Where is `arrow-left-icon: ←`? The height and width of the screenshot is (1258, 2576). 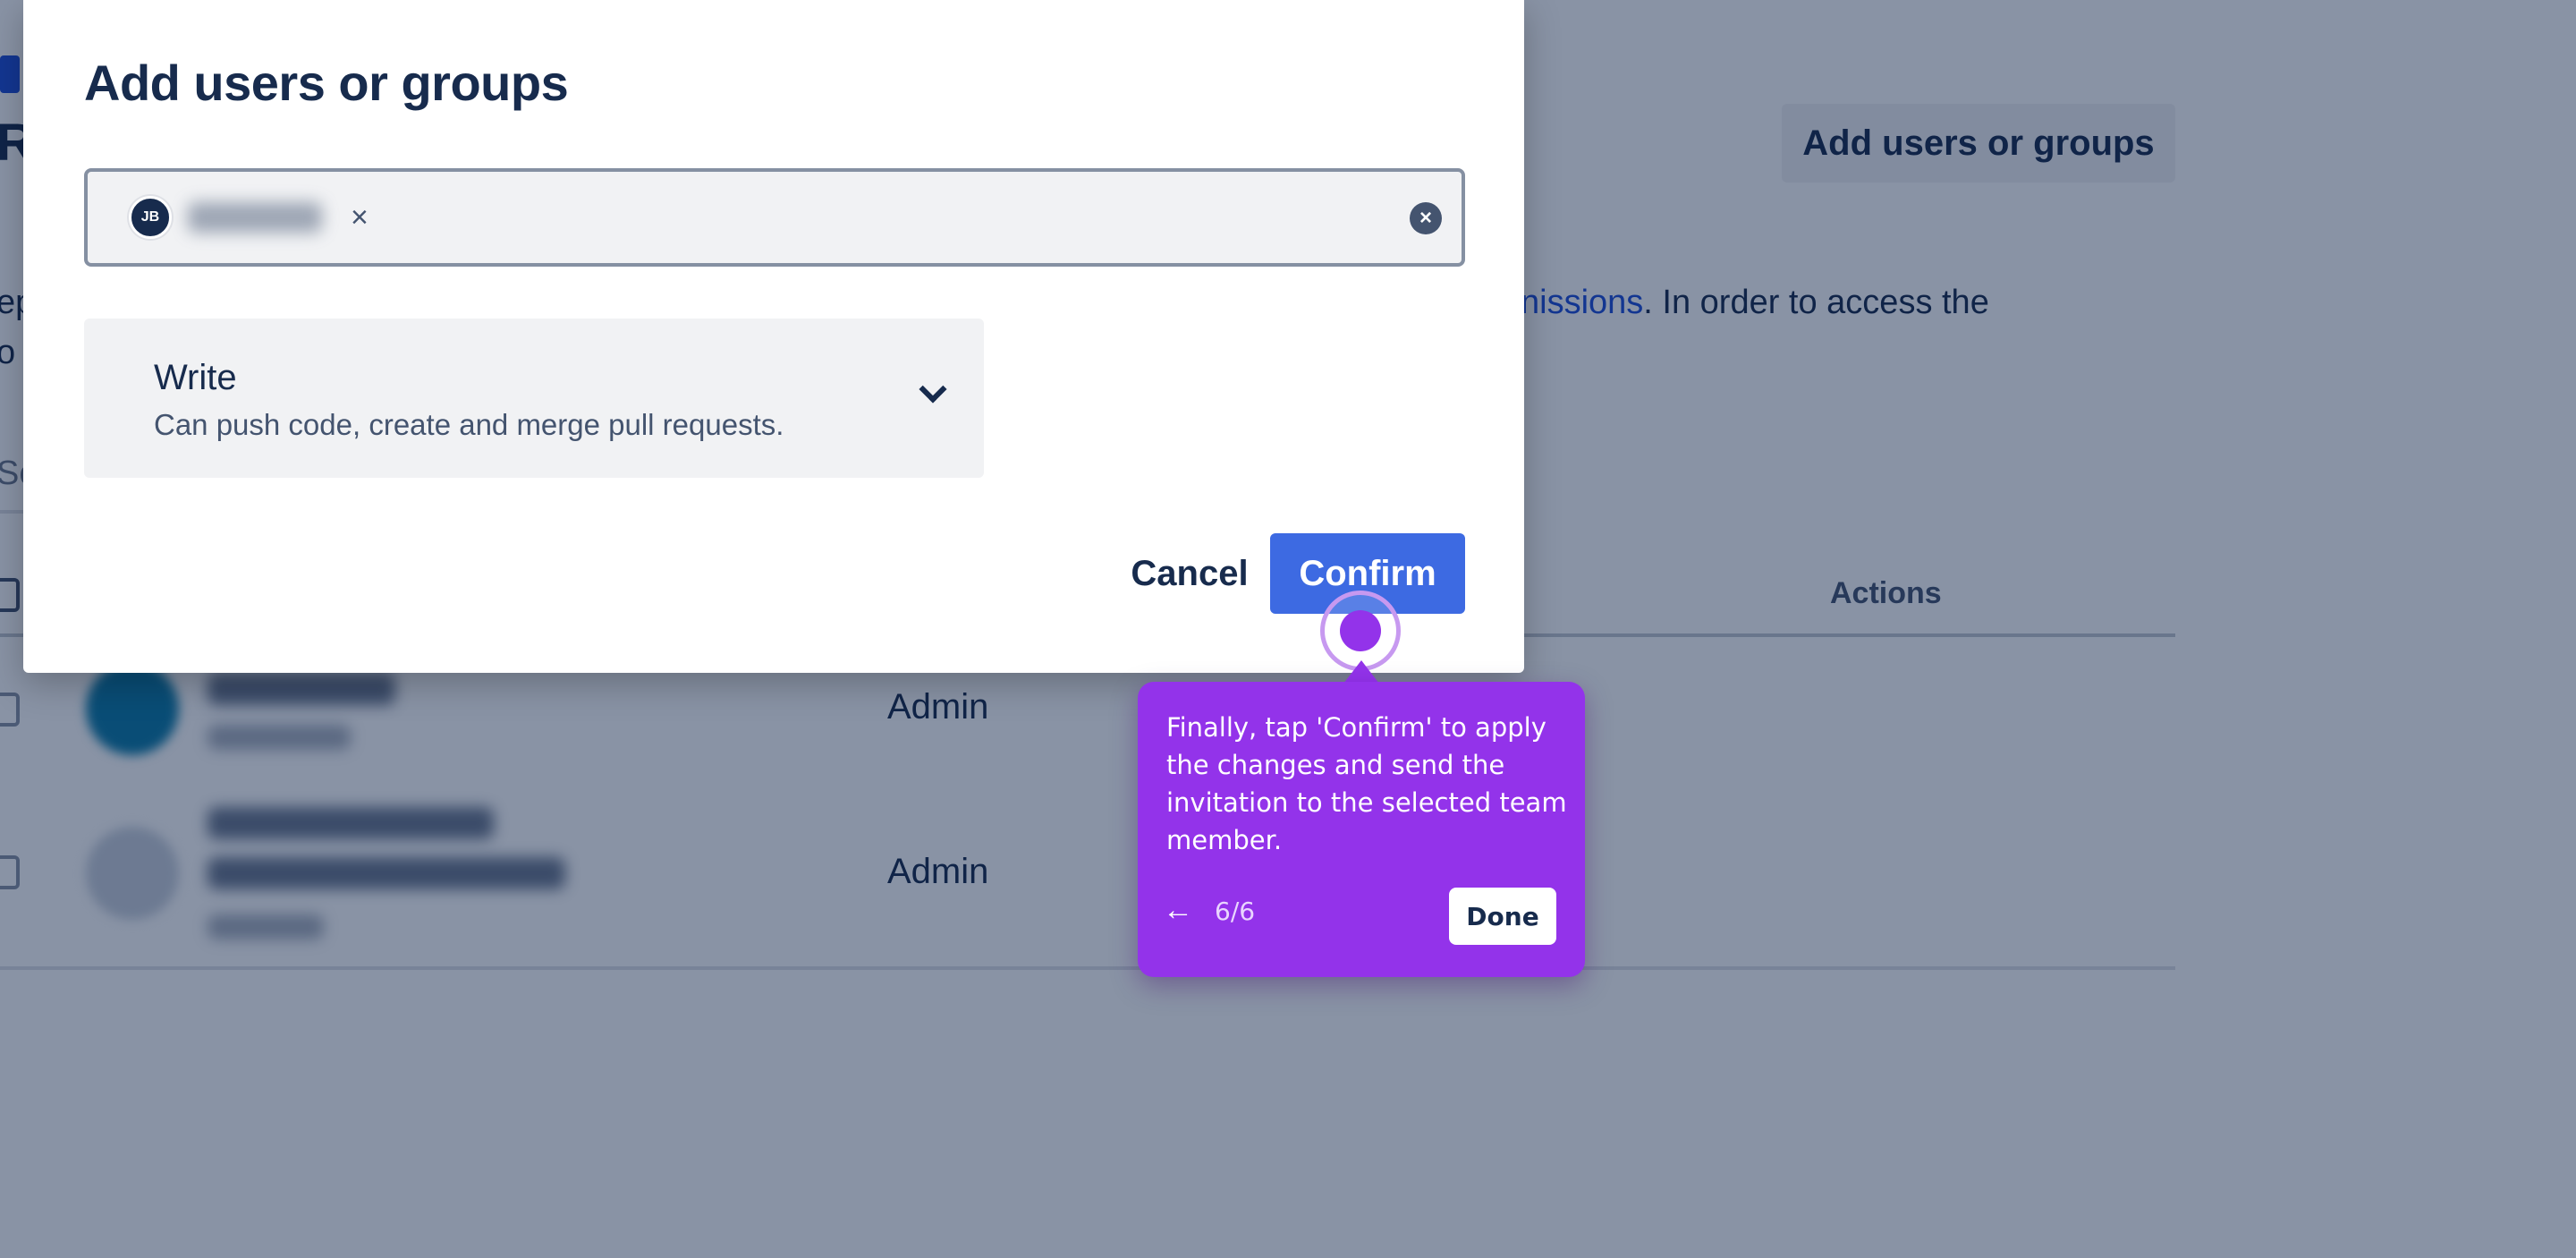 arrow-left-icon: ← is located at coordinates (1178, 910).